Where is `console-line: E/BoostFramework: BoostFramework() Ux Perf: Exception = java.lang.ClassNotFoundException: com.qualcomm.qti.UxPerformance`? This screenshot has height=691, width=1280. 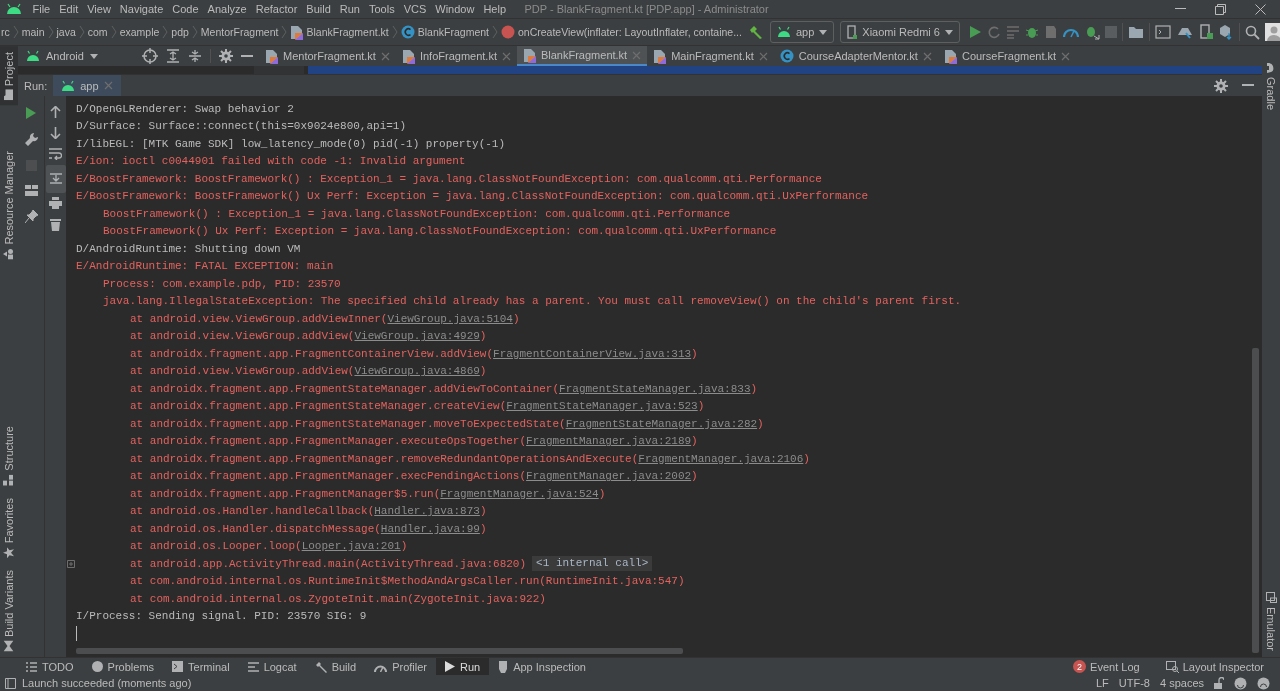 console-line: E/BoostFramework: BoostFramework() Ux Perf: Exception = java.lang.ClassNotFoundException: com.qualcomm.qti.UxPerformance is located at coordinates (472, 196).